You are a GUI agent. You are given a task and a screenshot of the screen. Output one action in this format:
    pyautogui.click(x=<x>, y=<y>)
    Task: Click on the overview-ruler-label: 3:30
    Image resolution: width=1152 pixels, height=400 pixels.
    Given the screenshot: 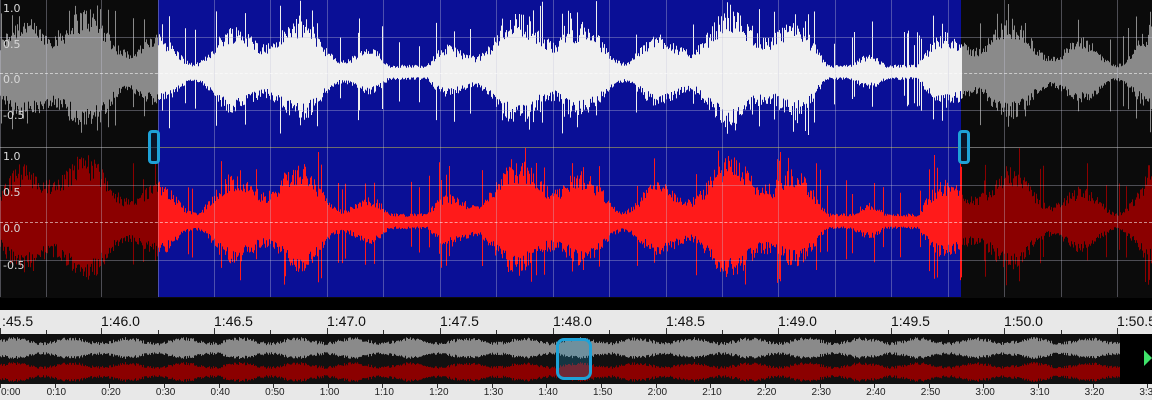 What is the action you would take?
    pyautogui.click(x=1145, y=392)
    